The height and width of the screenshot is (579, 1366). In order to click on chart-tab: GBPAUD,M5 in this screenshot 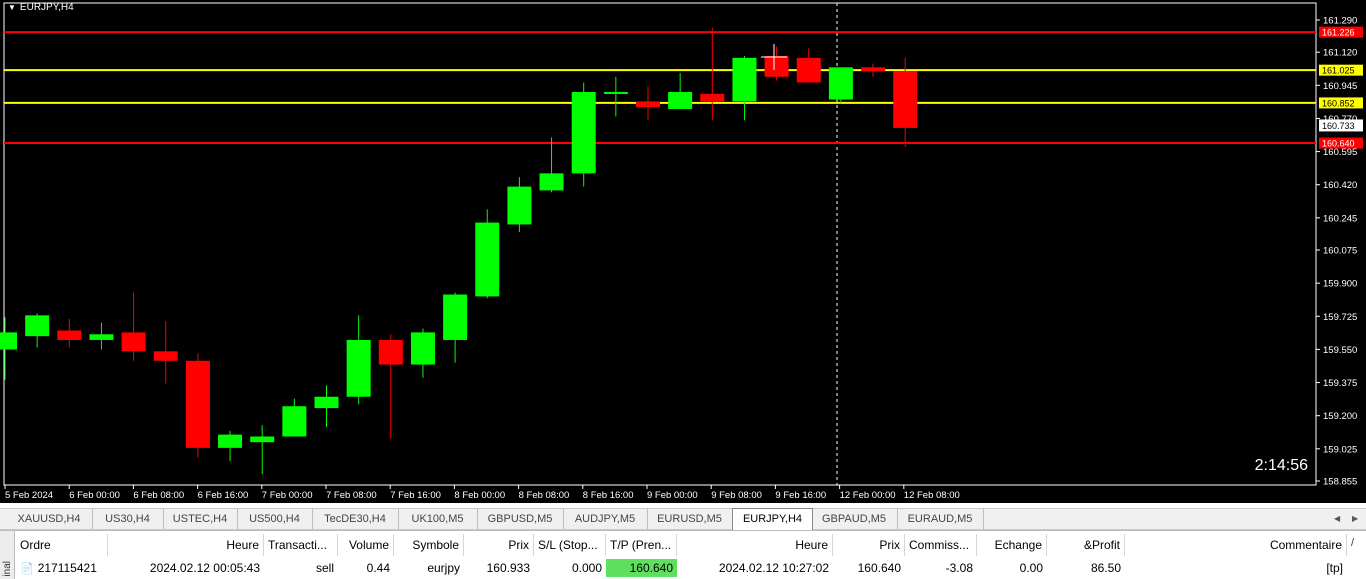, I will do `click(854, 519)`.